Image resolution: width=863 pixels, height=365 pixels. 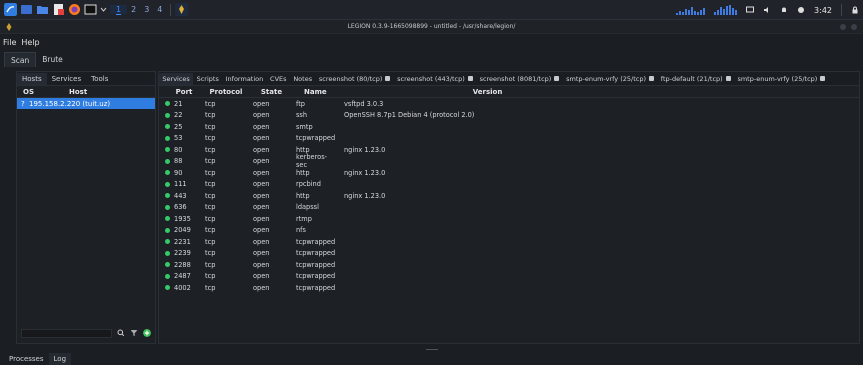 I want to click on host-os: ?, so click(x=23, y=103).